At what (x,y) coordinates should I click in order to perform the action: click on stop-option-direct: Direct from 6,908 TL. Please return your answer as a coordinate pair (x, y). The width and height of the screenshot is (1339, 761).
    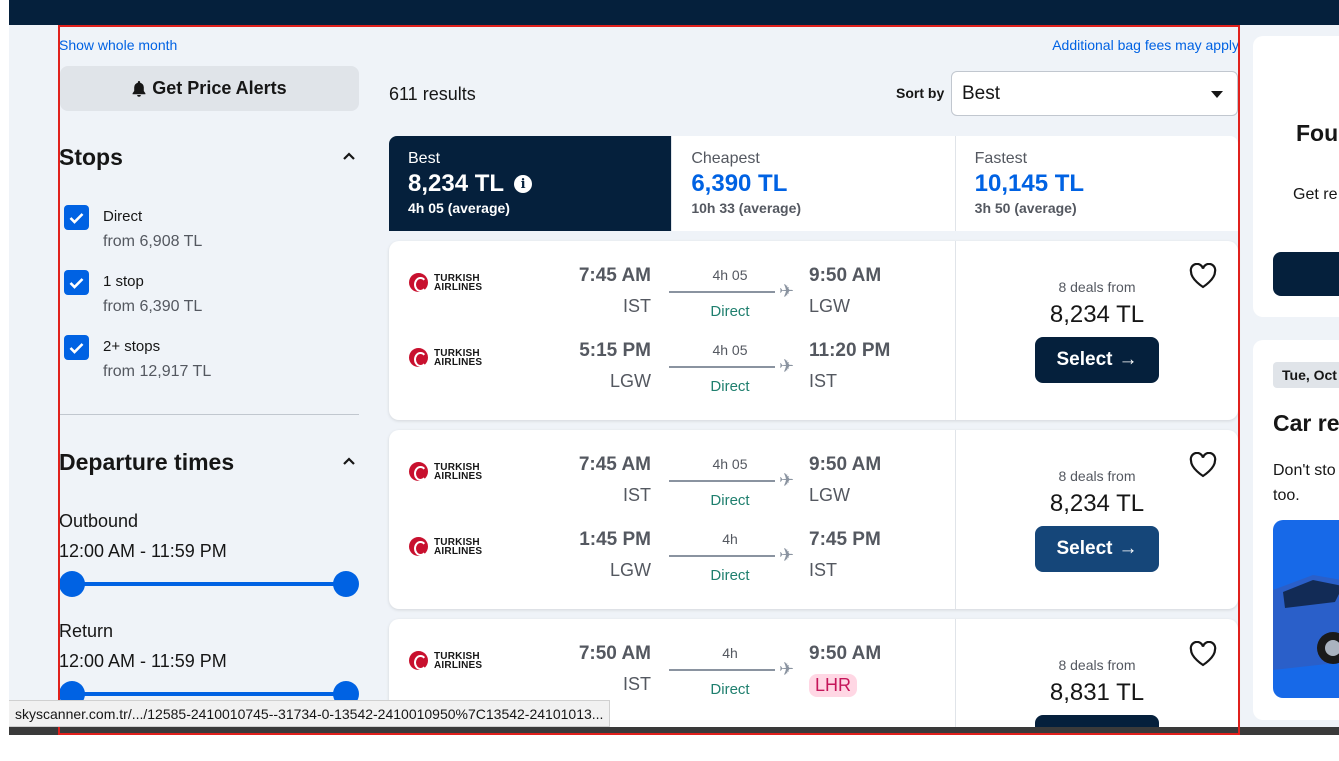
    Looking at the image, I should click on (133, 228).